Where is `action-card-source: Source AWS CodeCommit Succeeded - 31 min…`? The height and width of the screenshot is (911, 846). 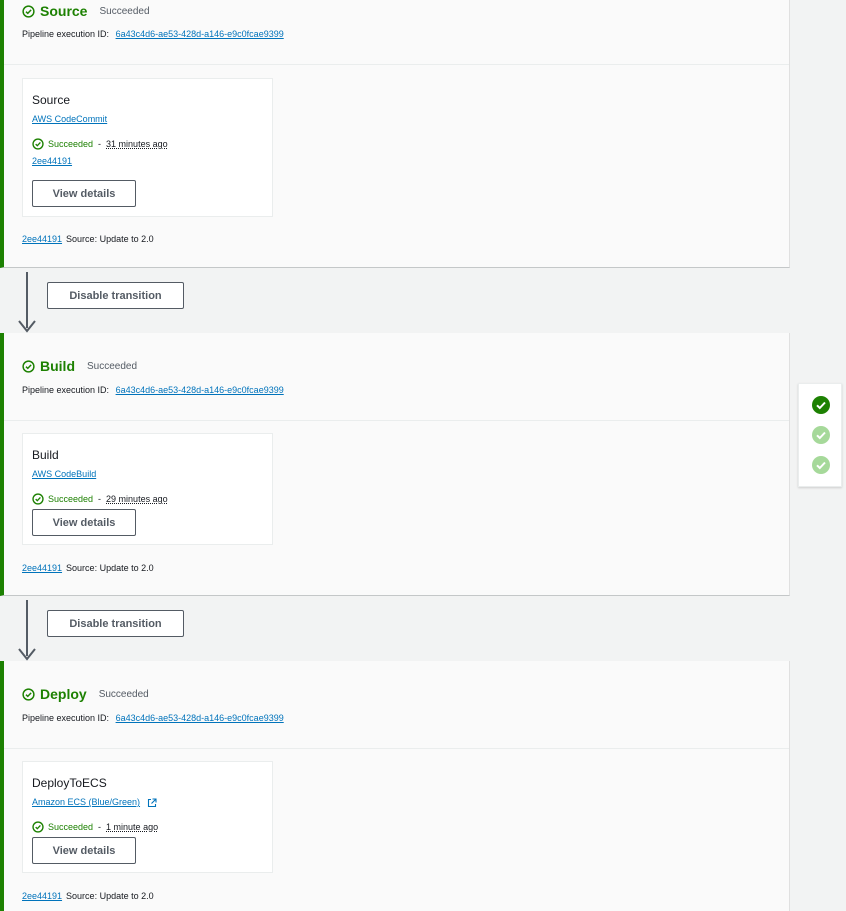
action-card-source: Source AWS CodeCommit Succeeded - 31 min… is located at coordinates (147, 147).